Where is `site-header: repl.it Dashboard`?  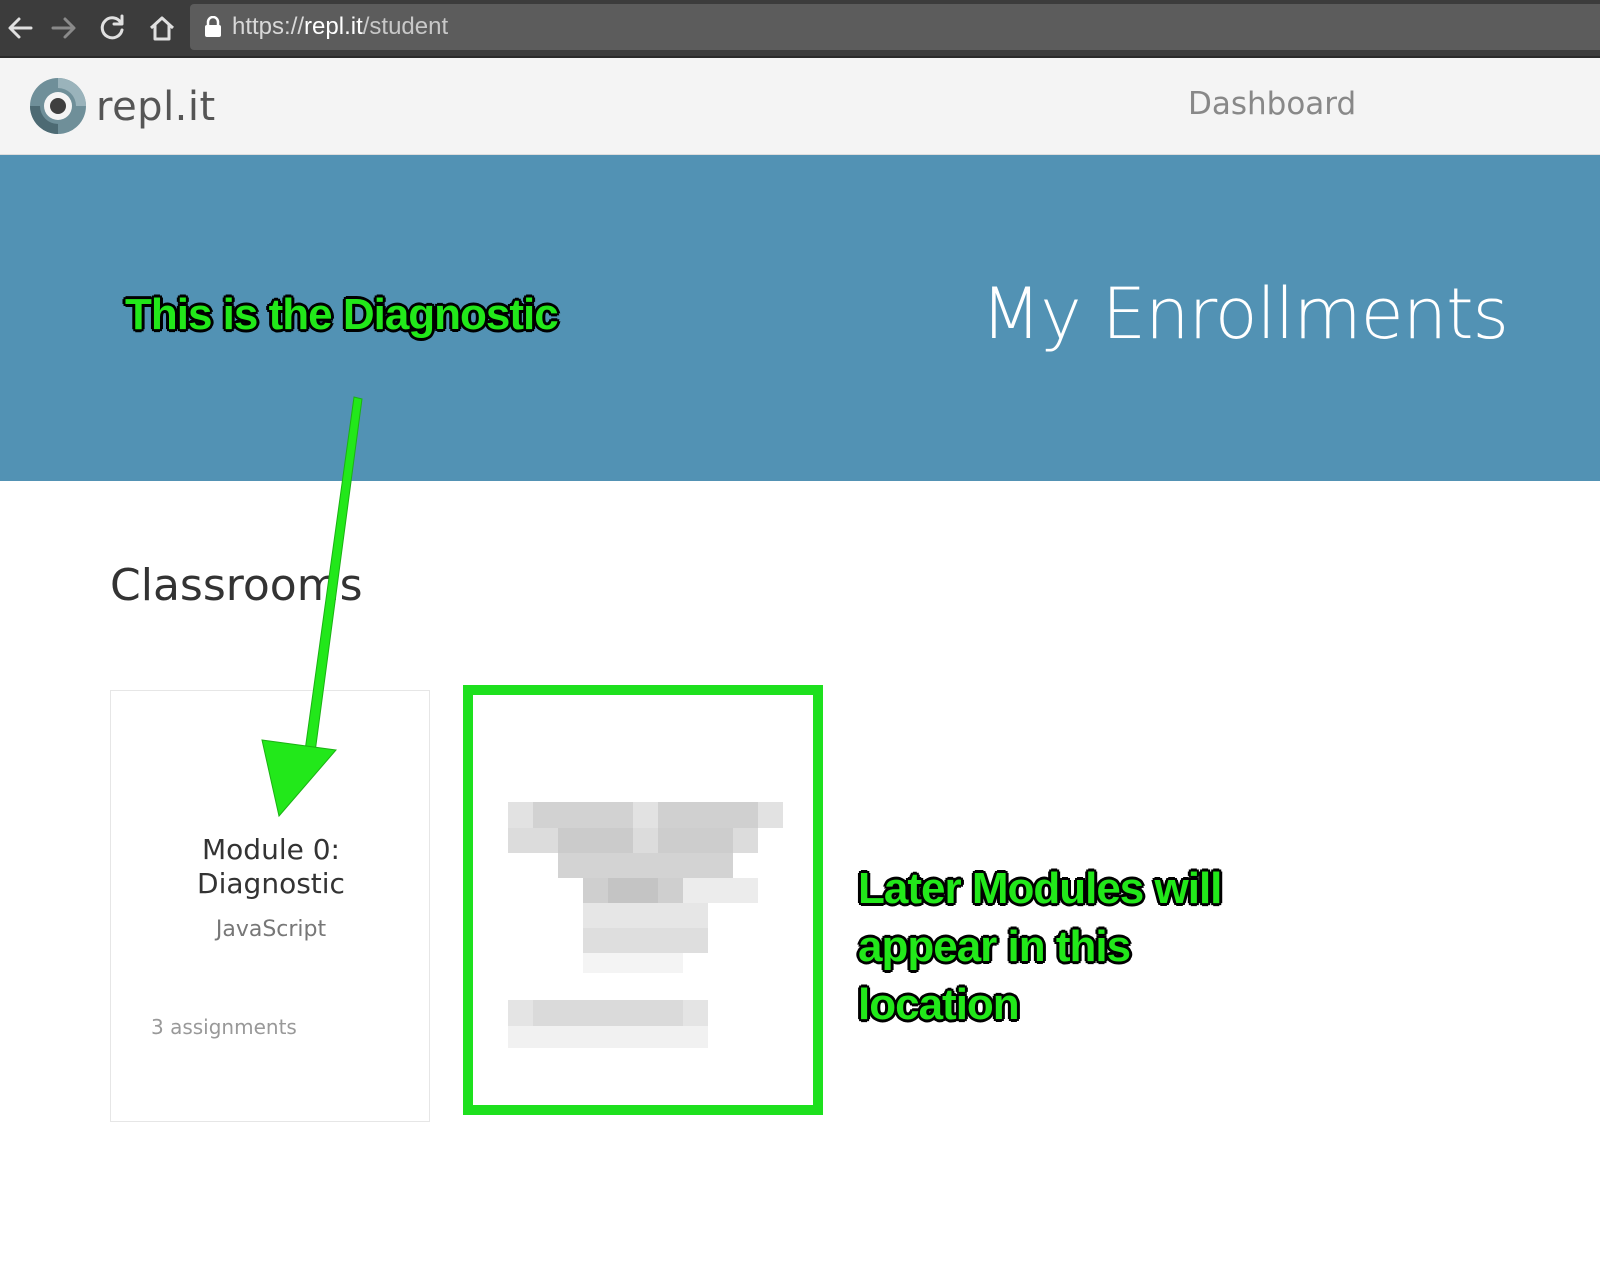
site-header: repl.it Dashboard is located at coordinates (800, 106).